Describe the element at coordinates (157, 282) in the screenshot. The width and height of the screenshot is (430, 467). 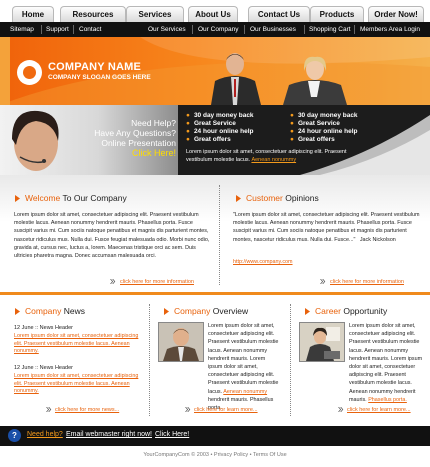
I see `welcome-more-link: click here for more information` at that location.